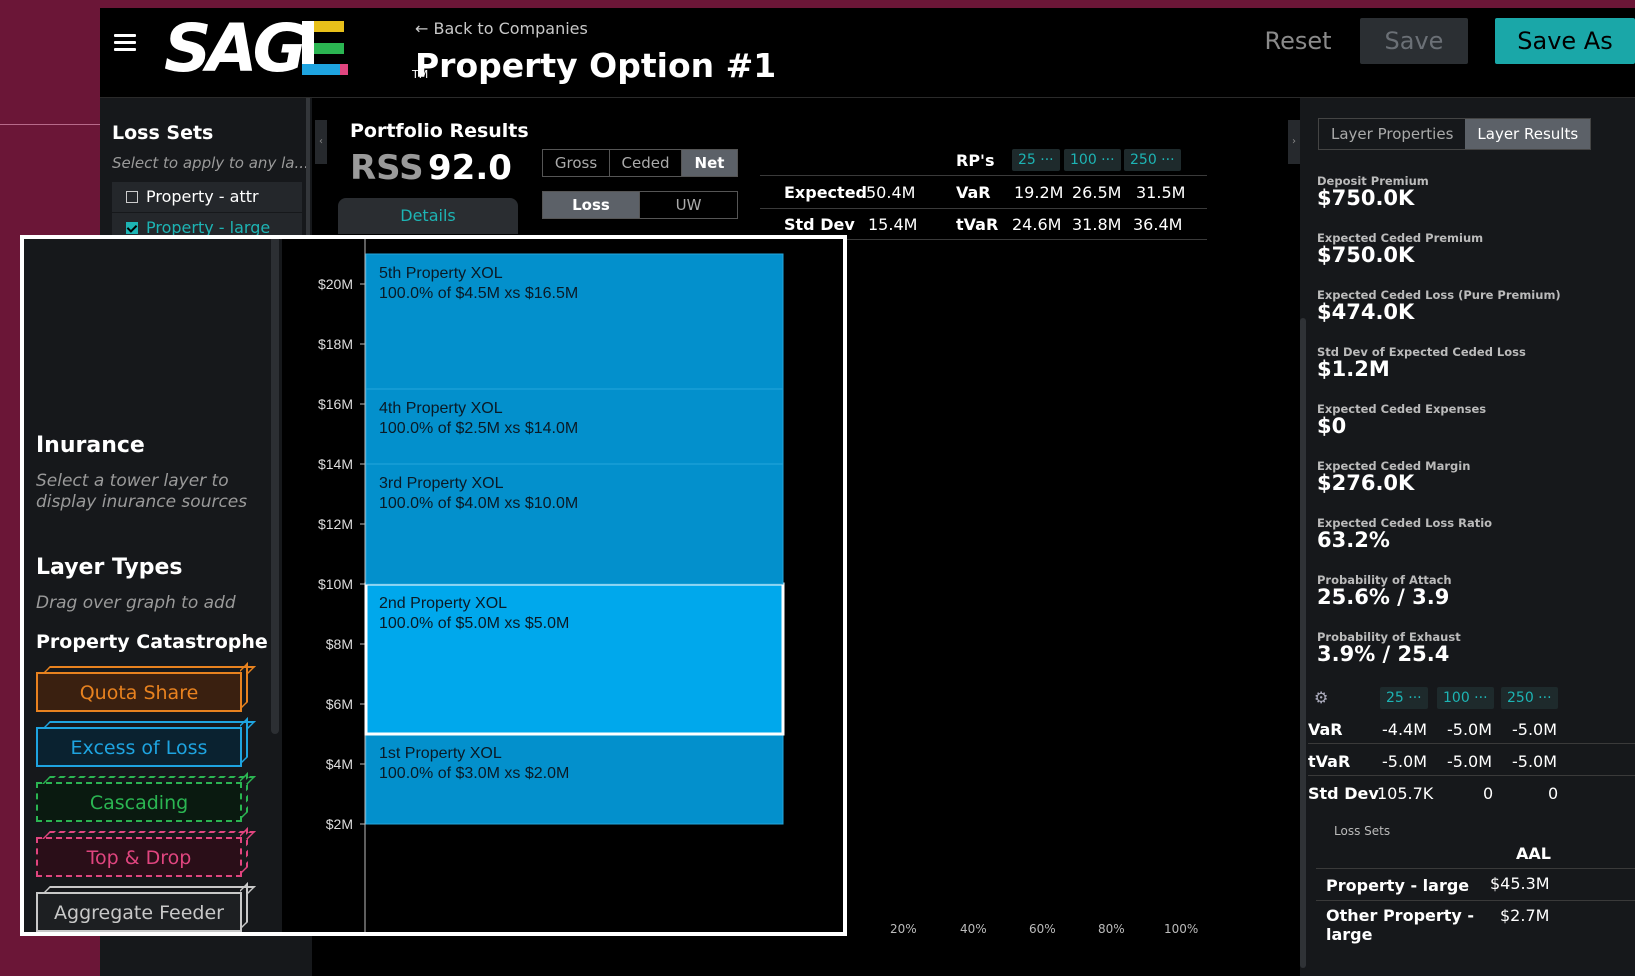 This screenshot has height=976, width=1635. Describe the element at coordinates (428, 216) in the screenshot. I see `details-button: Details` at that location.